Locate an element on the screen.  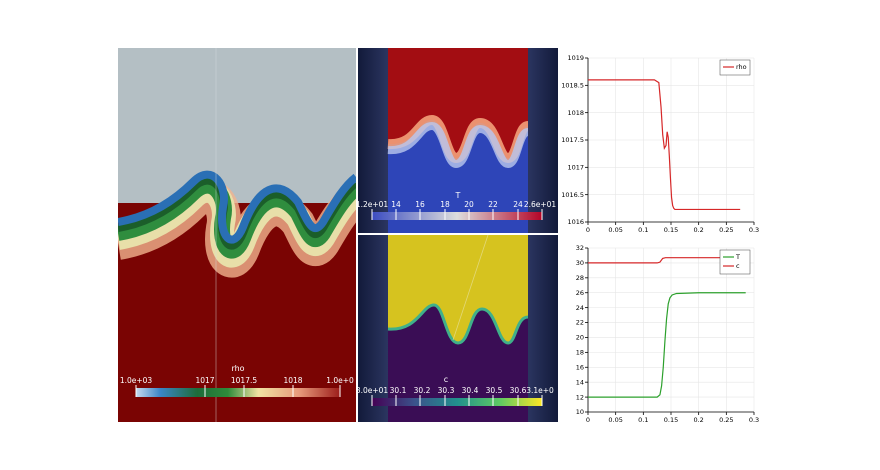
legend-label: rho is located at coordinates (741, 67).